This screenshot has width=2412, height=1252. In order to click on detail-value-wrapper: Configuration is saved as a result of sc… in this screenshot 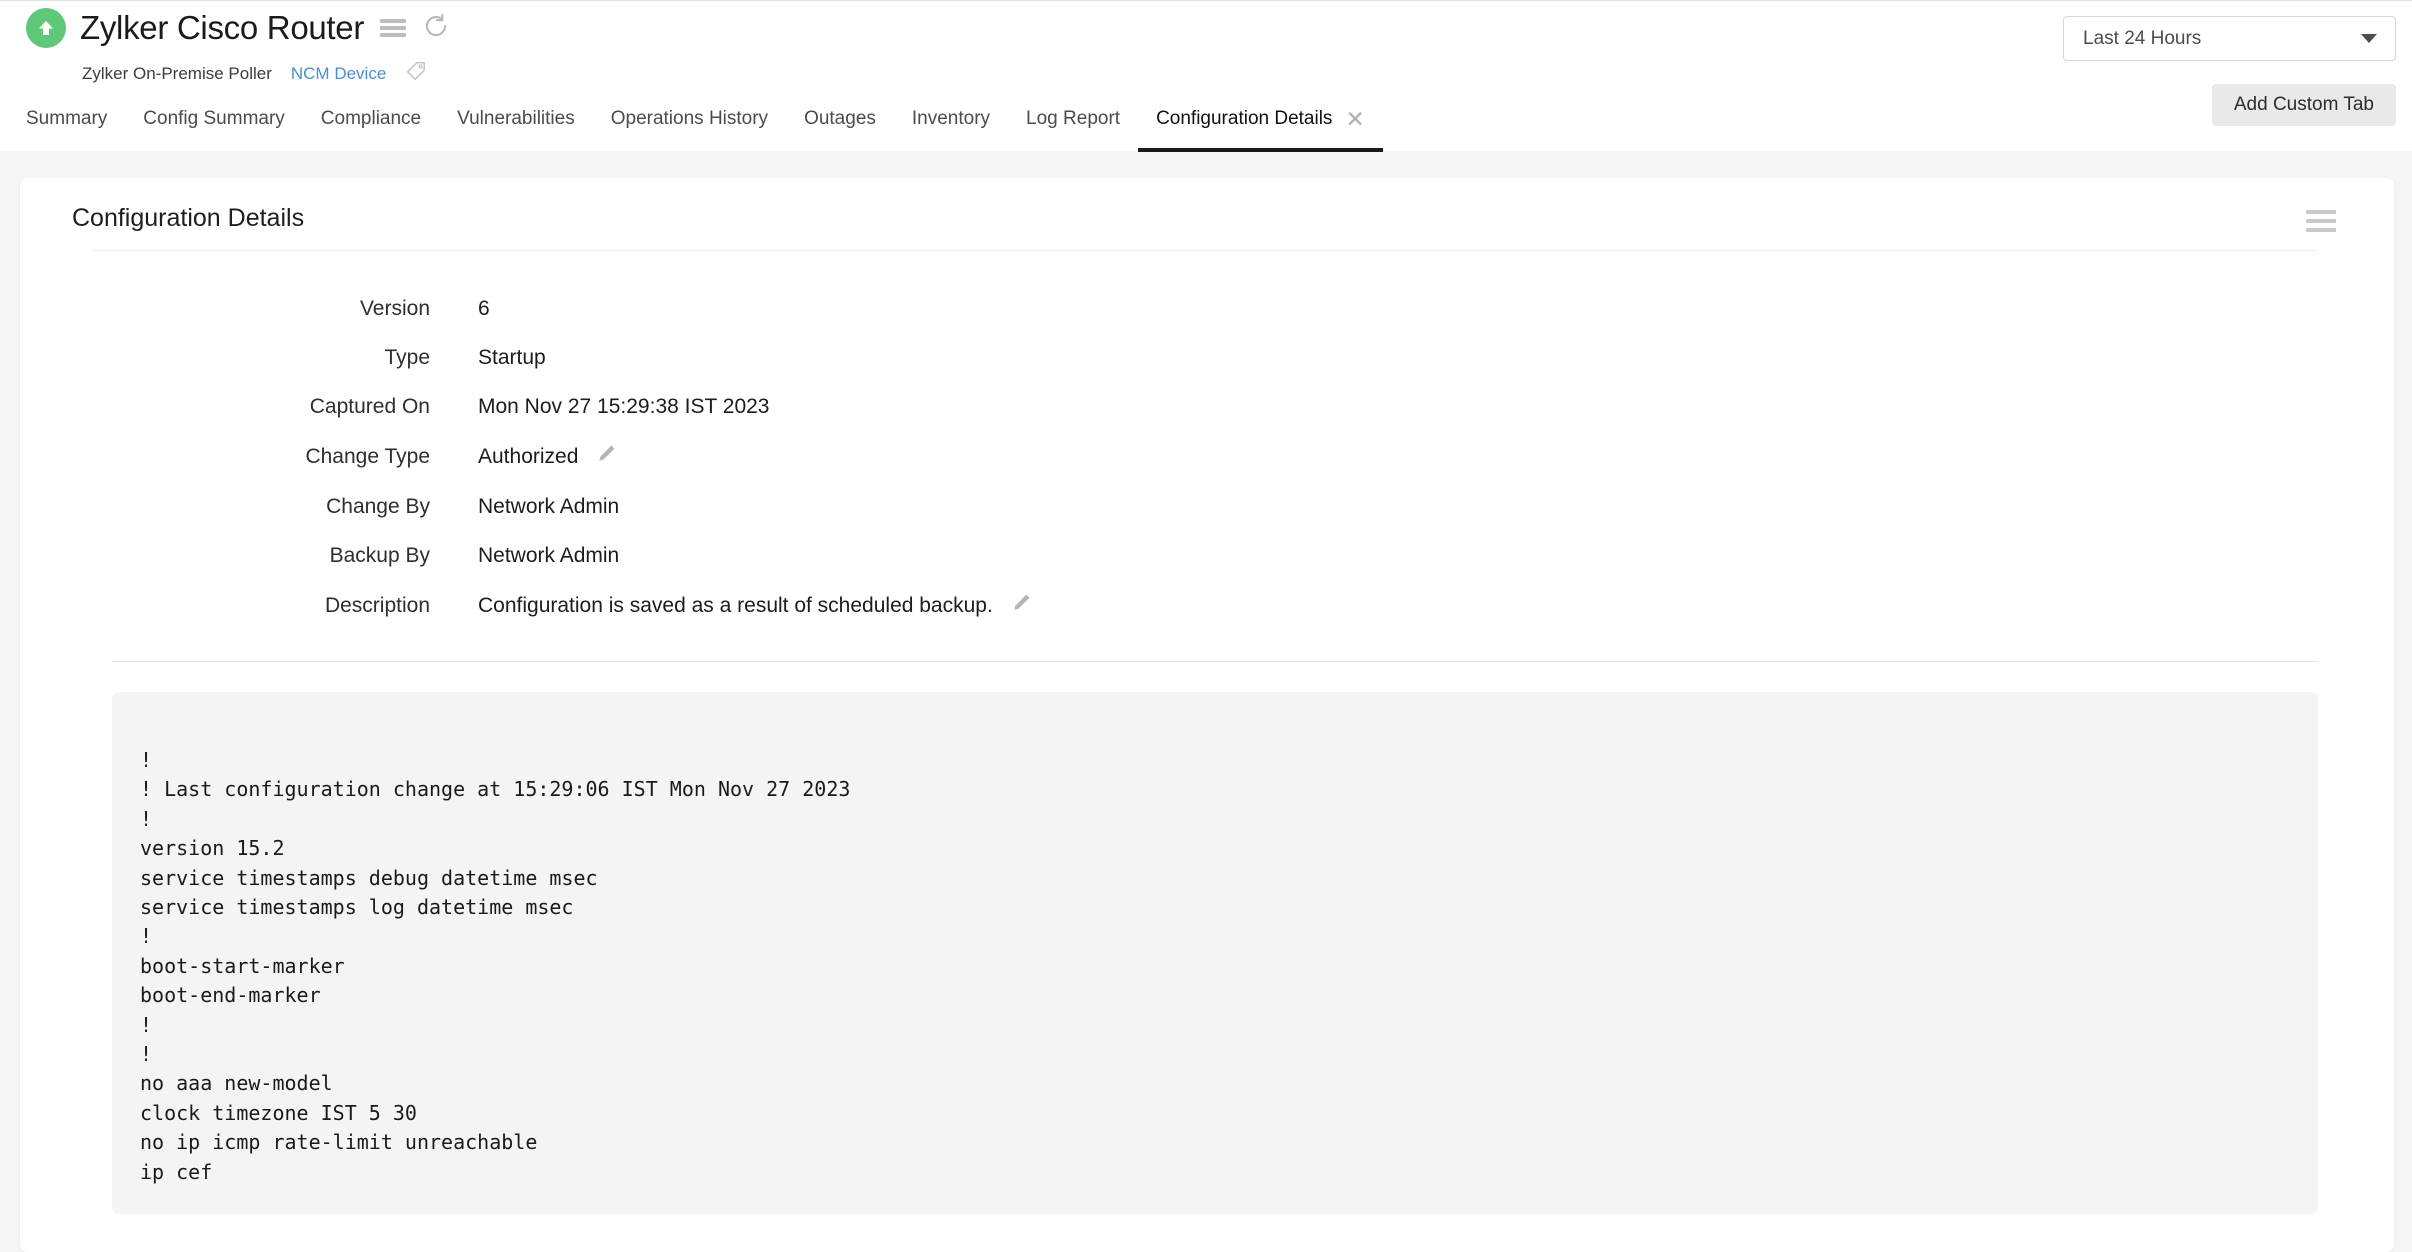, I will do `click(755, 606)`.